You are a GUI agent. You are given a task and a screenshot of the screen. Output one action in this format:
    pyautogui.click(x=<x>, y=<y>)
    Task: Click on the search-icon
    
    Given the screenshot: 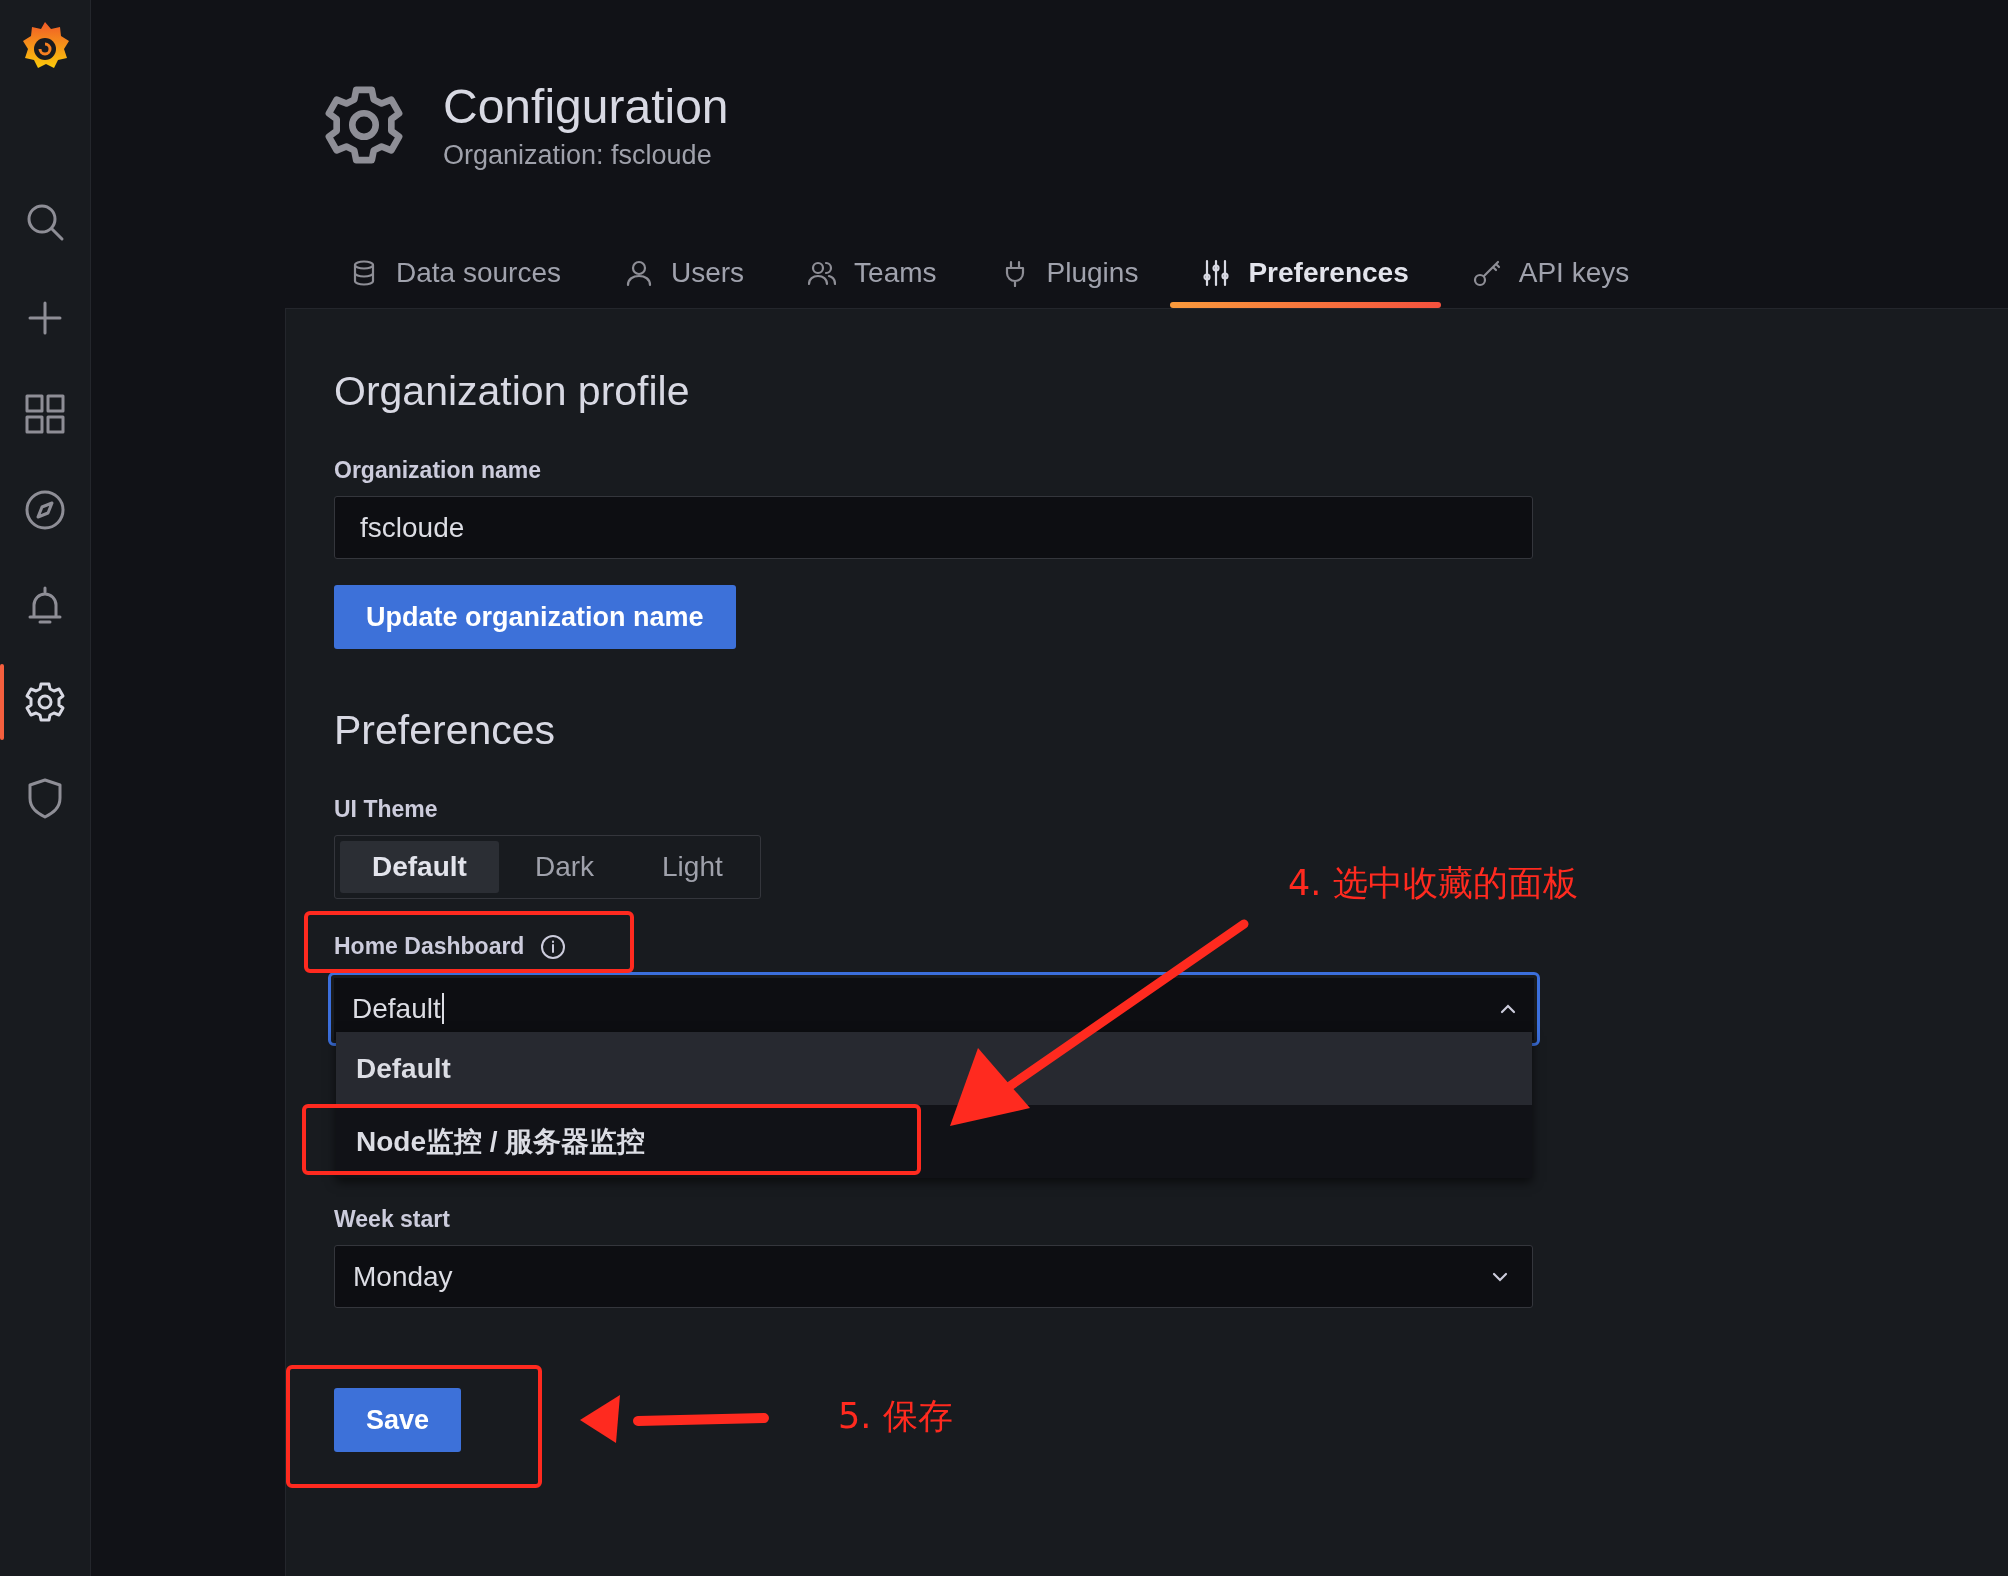 What is the action you would take?
    pyautogui.click(x=45, y=222)
    